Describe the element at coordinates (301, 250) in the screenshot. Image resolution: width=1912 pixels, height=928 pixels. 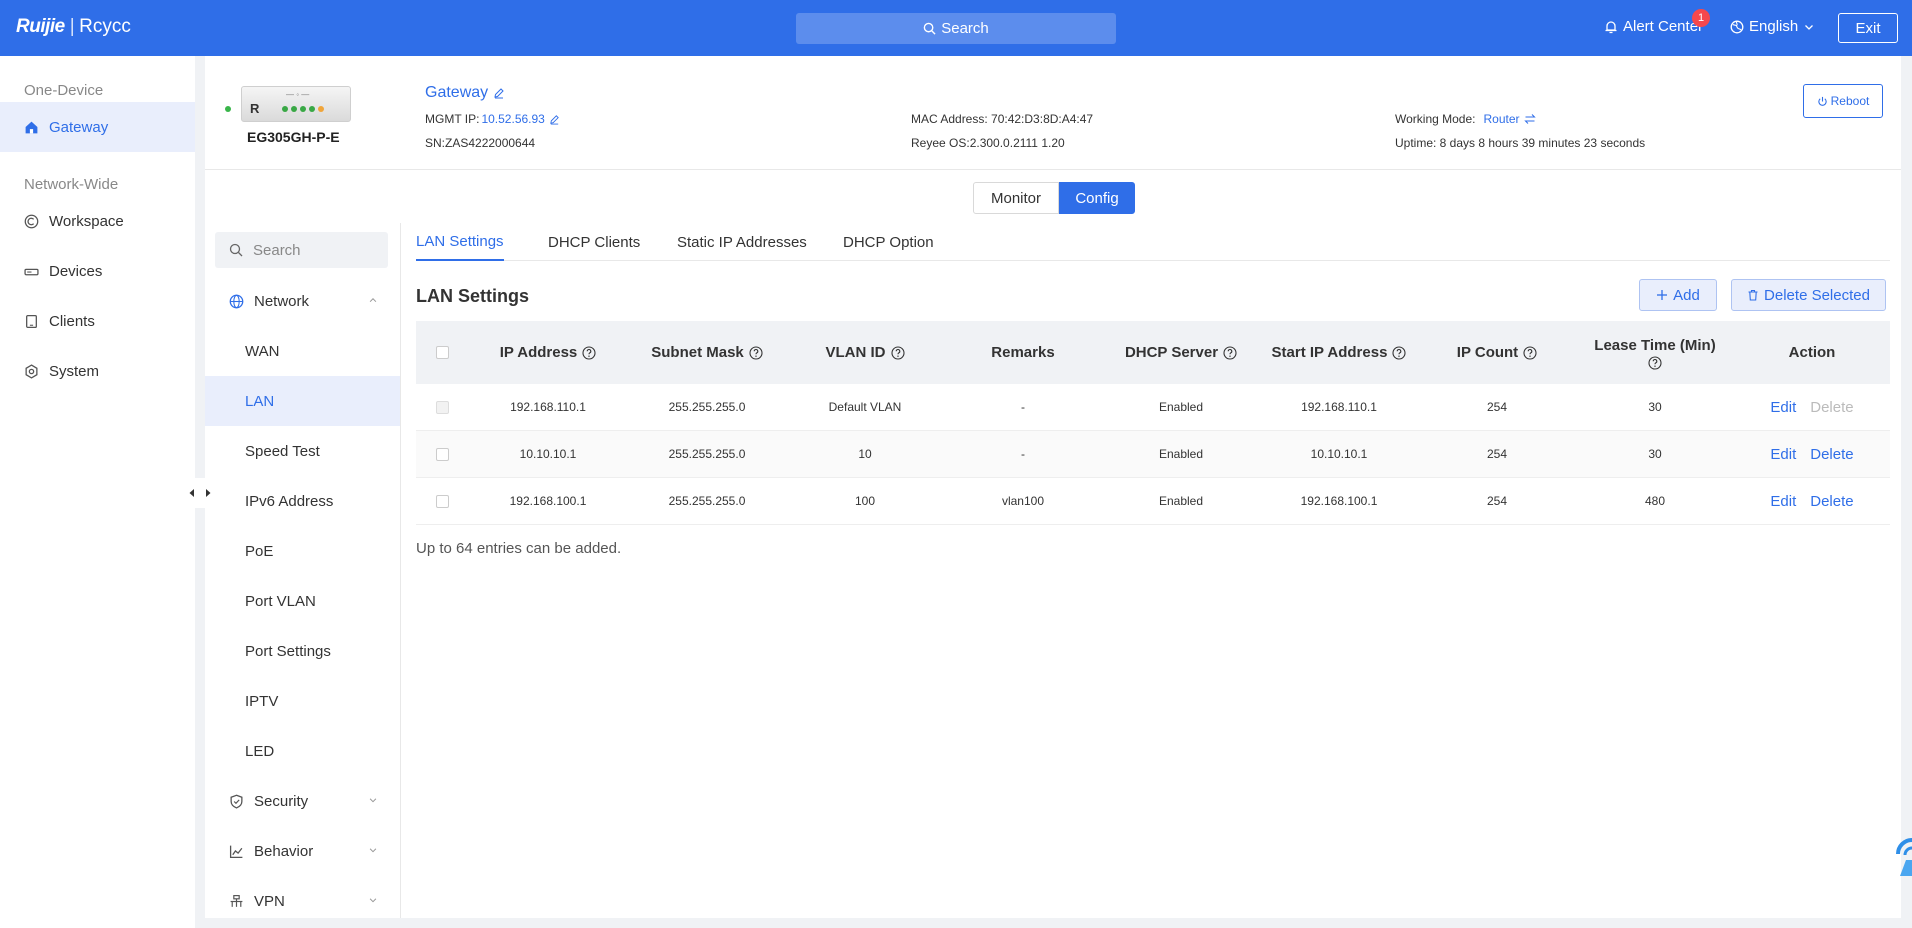
I see `menu-search-input: Search` at that location.